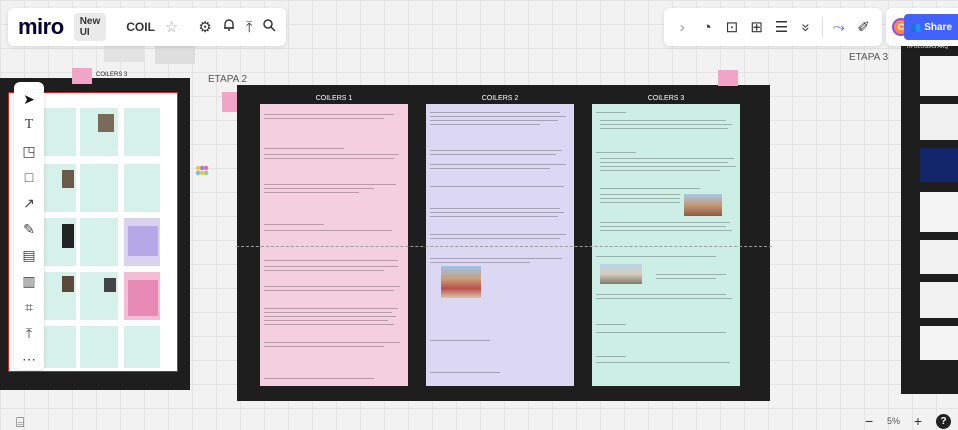 The width and height of the screenshot is (958, 430). Describe the element at coordinates (757, 27) in the screenshot. I see `comment-icon: ⊞` at that location.